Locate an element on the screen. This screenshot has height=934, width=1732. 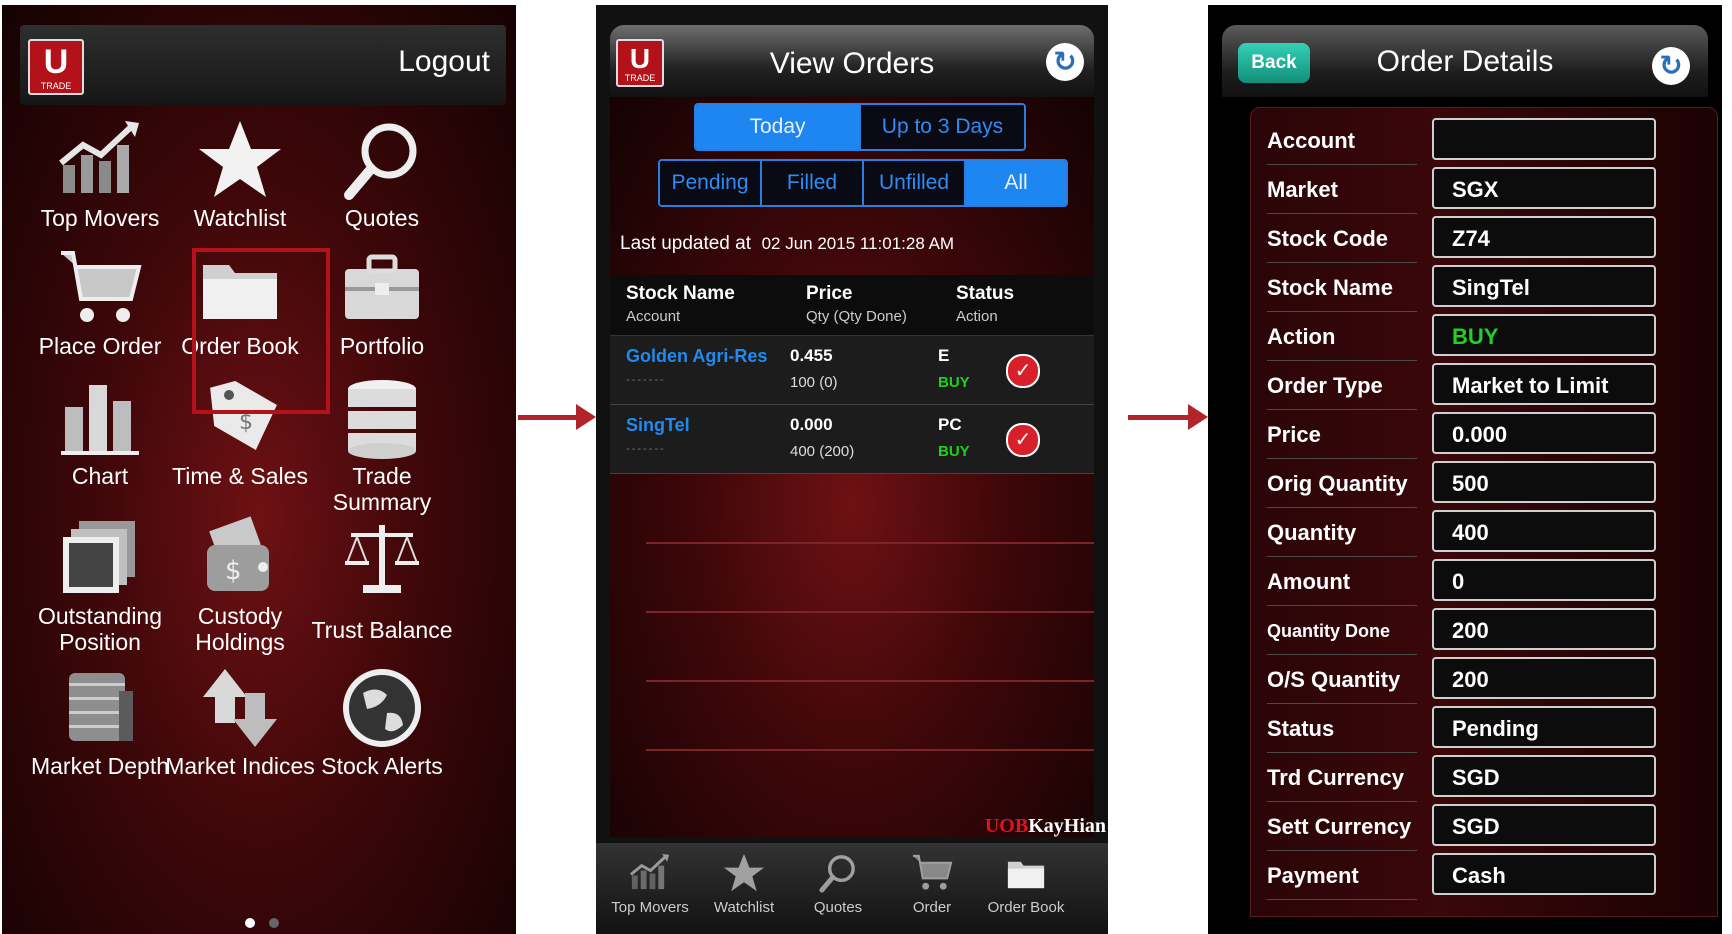
tab-today: Today is located at coordinates (778, 127).